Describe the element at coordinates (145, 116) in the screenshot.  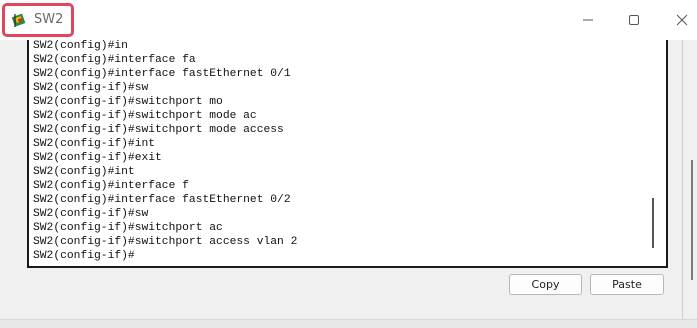
I see `terminal-line: SW2(config-if)#switchport mode ac` at that location.